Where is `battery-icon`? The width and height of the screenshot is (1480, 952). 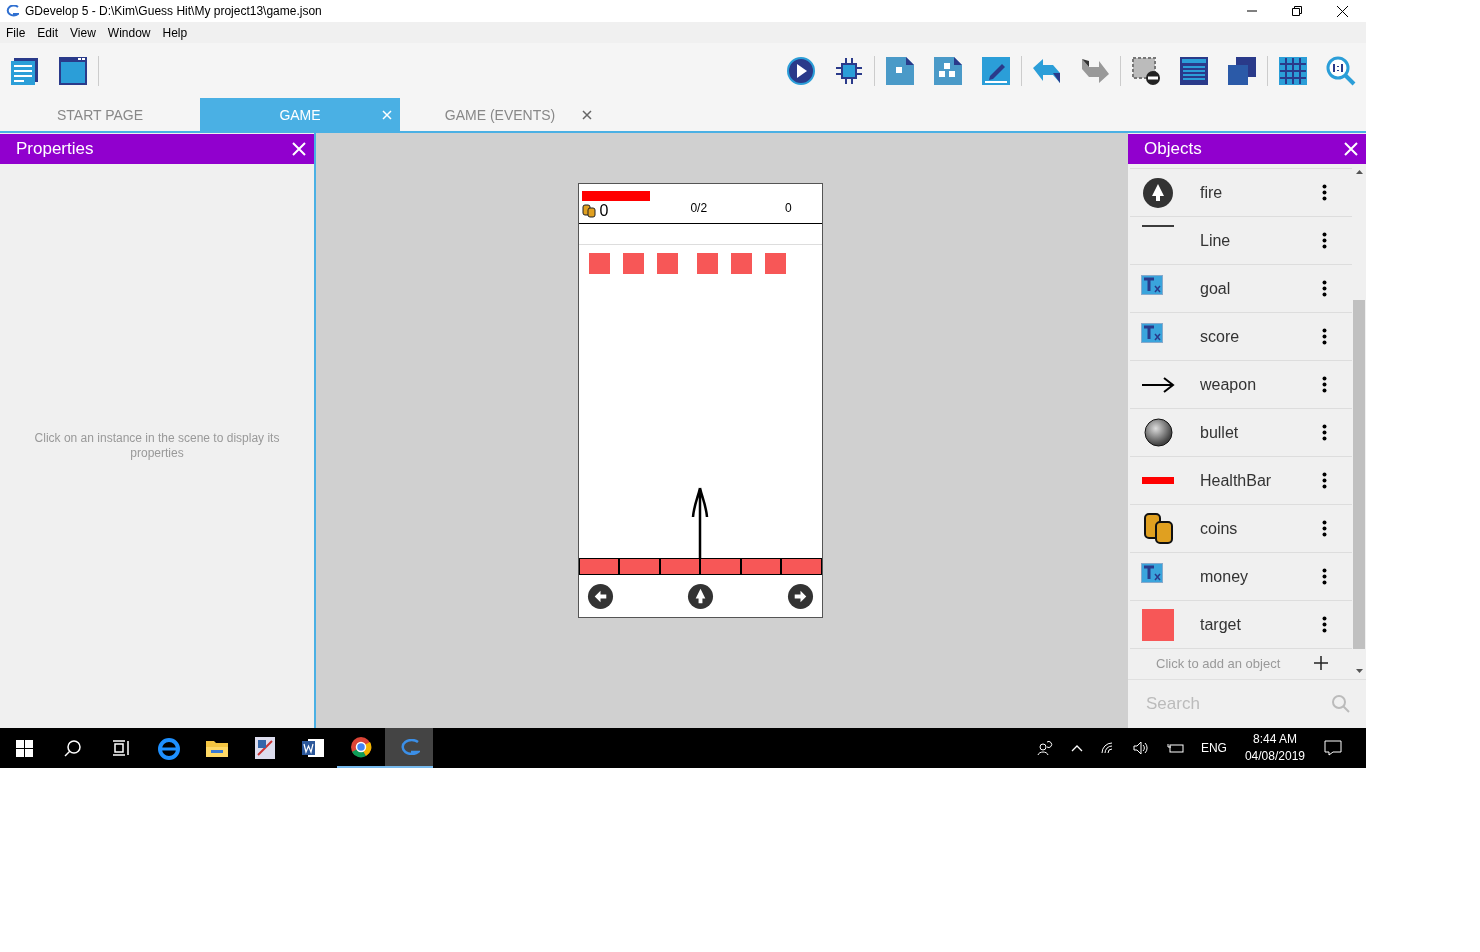
battery-icon is located at coordinates (1175, 748).